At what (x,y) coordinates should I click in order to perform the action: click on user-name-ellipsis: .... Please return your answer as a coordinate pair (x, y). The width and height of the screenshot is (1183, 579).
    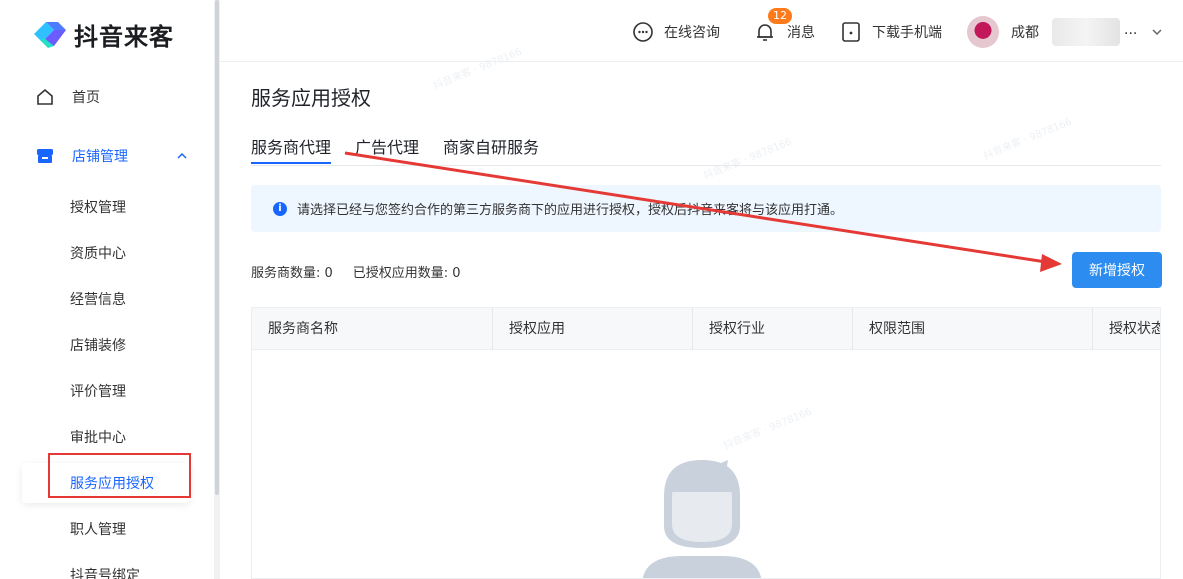
    Looking at the image, I should click on (1131, 30).